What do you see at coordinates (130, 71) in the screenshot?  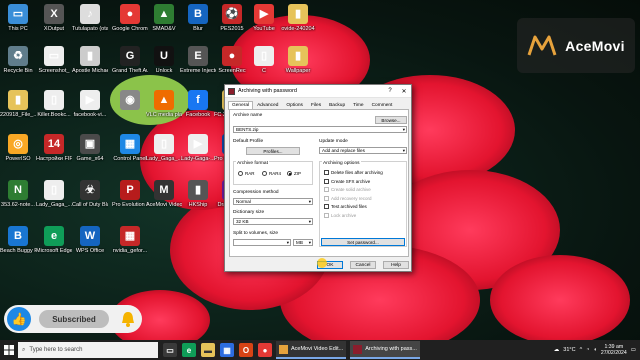 I see `desktop-icon-label: Grand Theft Auto` at bounding box center [130, 71].